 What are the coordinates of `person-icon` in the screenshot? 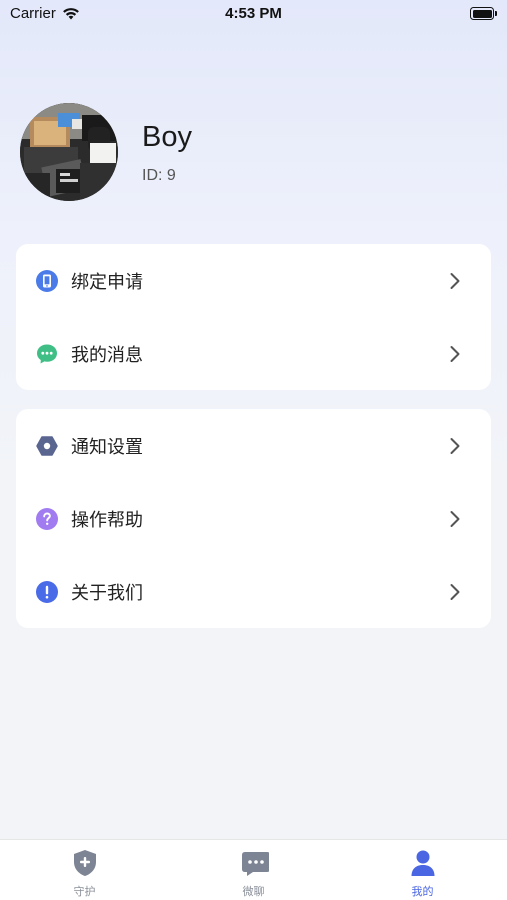 It's located at (423, 863).